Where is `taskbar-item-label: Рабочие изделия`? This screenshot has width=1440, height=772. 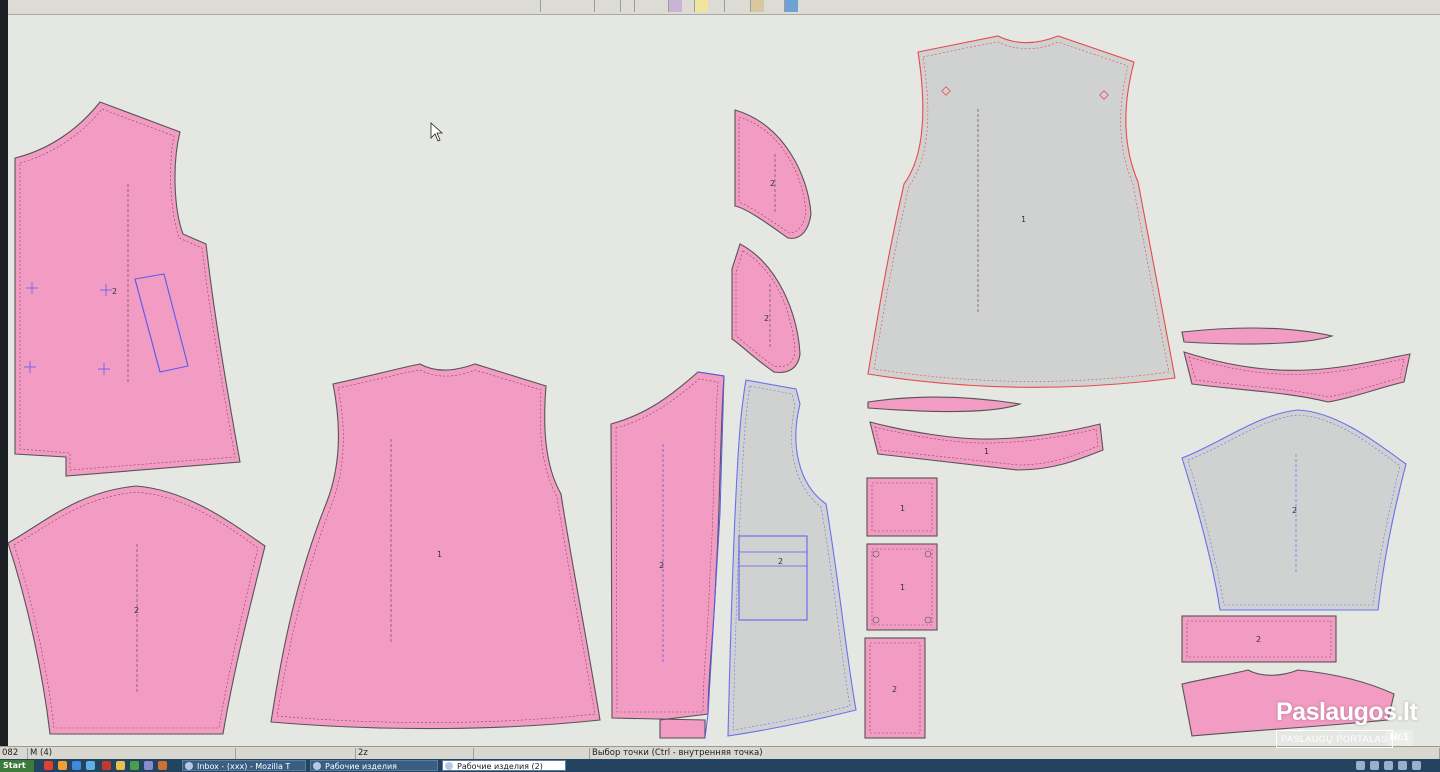 taskbar-item-label: Рабочие изделия is located at coordinates (361, 766).